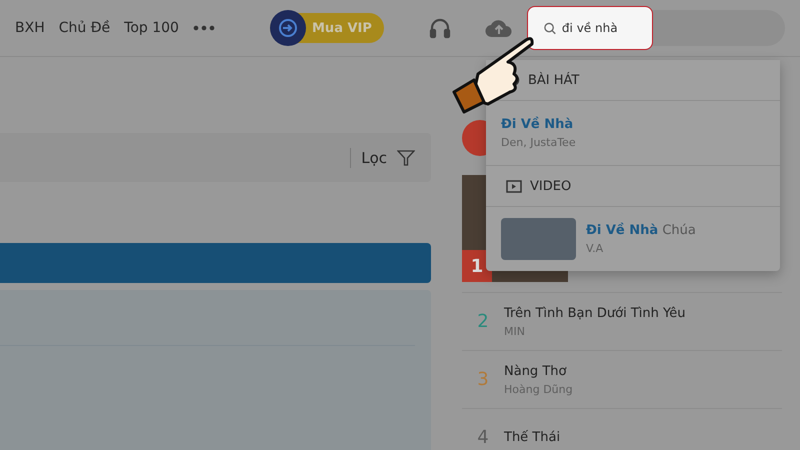  I want to click on search-icon, so click(550, 28).